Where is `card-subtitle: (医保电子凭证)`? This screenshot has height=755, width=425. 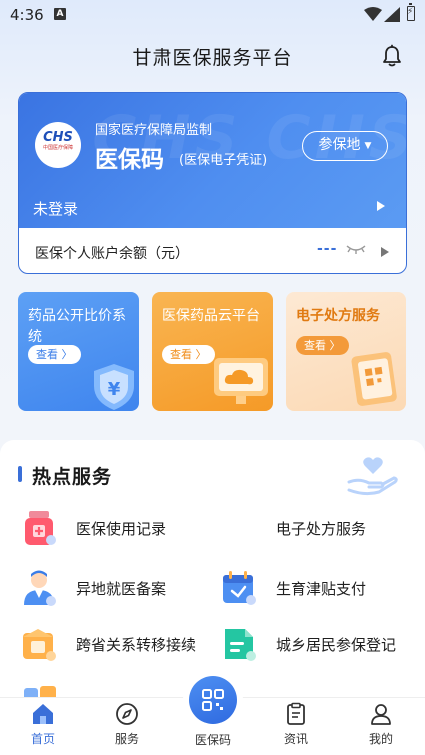
card-subtitle: (医保电子凭证) is located at coordinates (223, 160).